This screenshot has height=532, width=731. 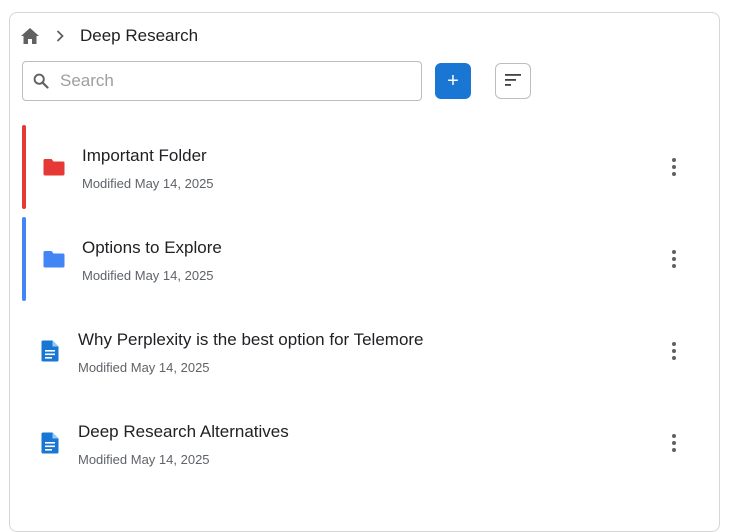 I want to click on chevron-right-icon, so click(x=62, y=36).